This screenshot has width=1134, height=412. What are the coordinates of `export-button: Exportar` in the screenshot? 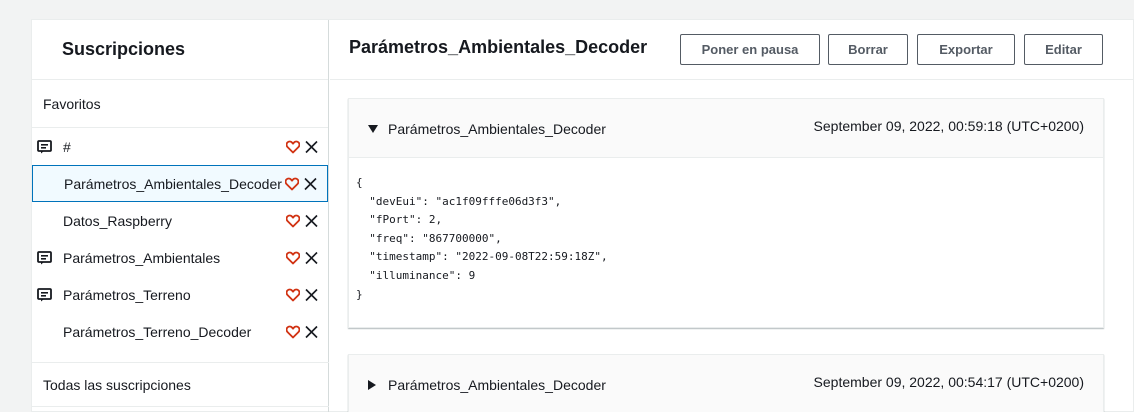 It's located at (966, 49).